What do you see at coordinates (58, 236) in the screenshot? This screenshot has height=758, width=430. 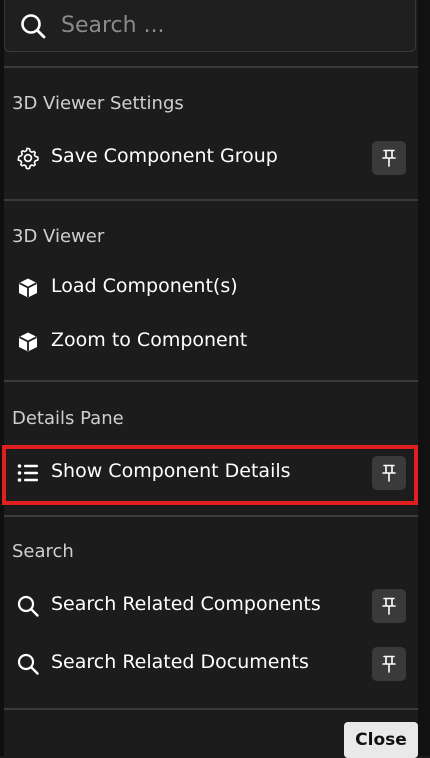 I see `section-title-3d-viewer: 3D Viewer` at bounding box center [58, 236].